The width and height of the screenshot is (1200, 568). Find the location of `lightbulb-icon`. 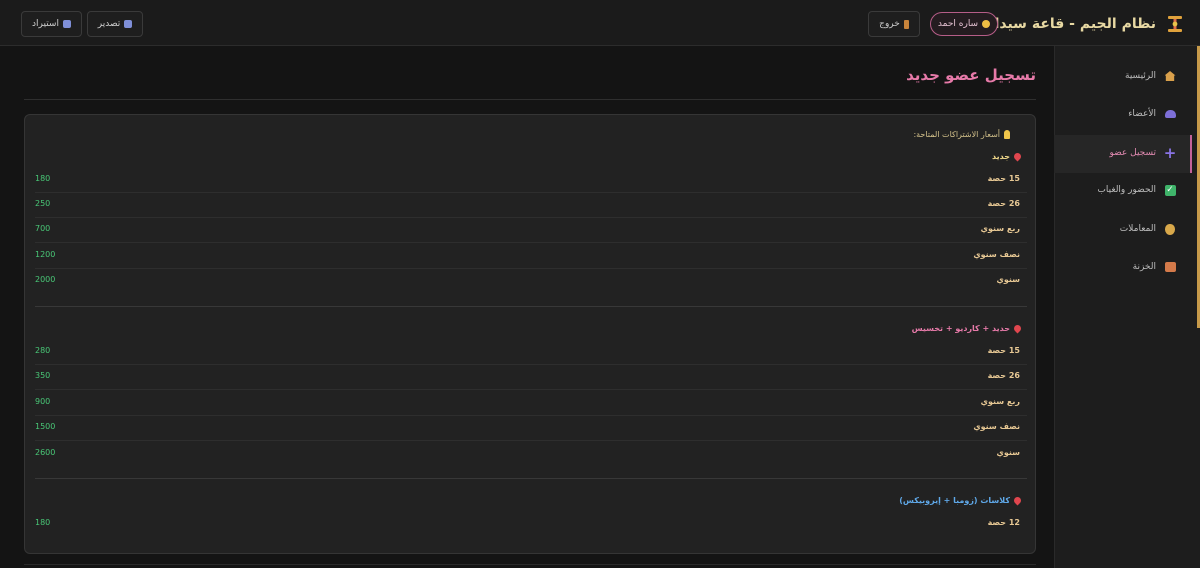

lightbulb-icon is located at coordinates (1007, 134).